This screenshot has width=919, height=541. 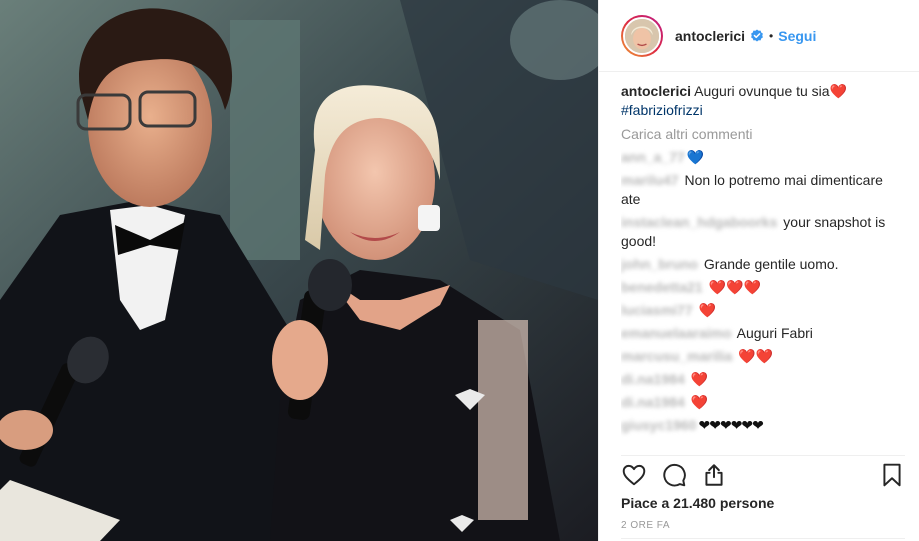 I want to click on comment-username: giusyc1960, so click(x=659, y=425).